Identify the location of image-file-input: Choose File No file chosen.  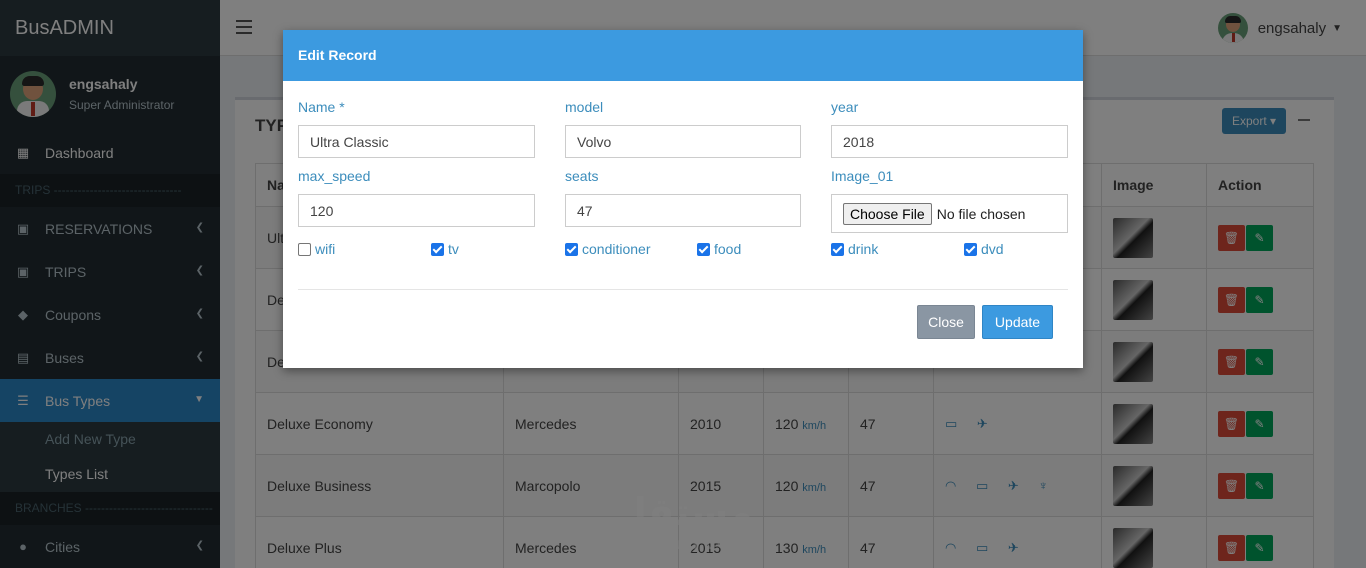
(949, 213).